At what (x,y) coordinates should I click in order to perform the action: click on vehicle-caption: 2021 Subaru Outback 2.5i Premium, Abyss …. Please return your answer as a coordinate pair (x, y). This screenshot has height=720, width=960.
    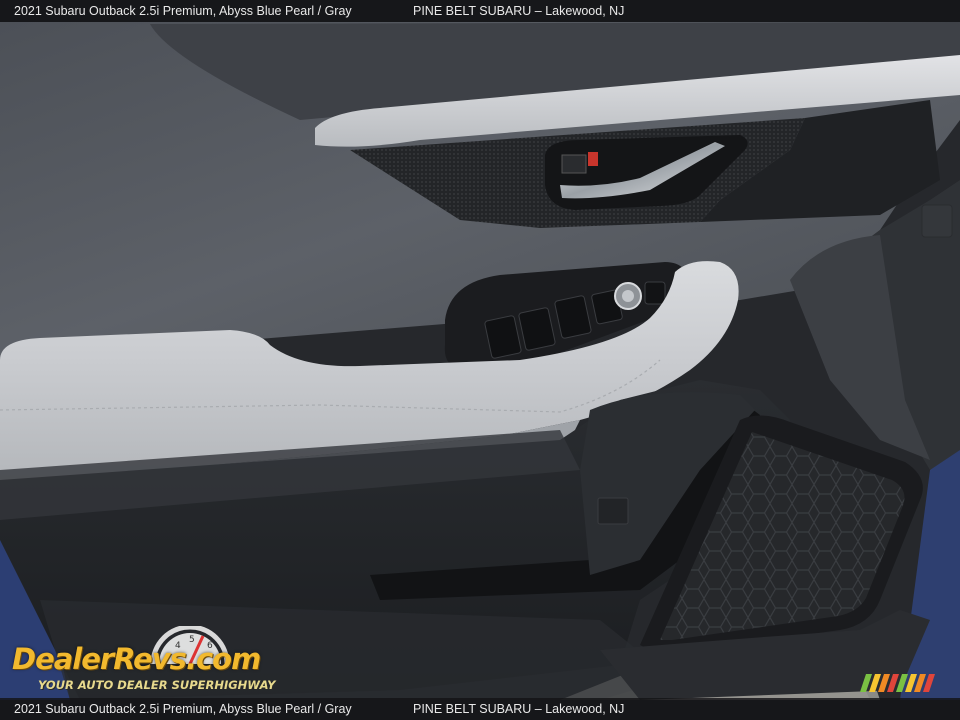
    Looking at the image, I should click on (183, 11).